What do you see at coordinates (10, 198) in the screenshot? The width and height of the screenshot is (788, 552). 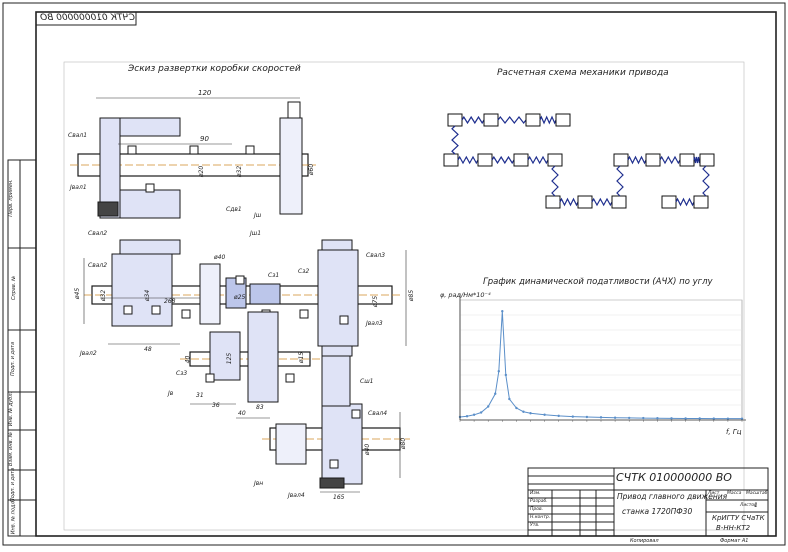 I see `side-stamp-label: Перв. примен.` at bounding box center [10, 198].